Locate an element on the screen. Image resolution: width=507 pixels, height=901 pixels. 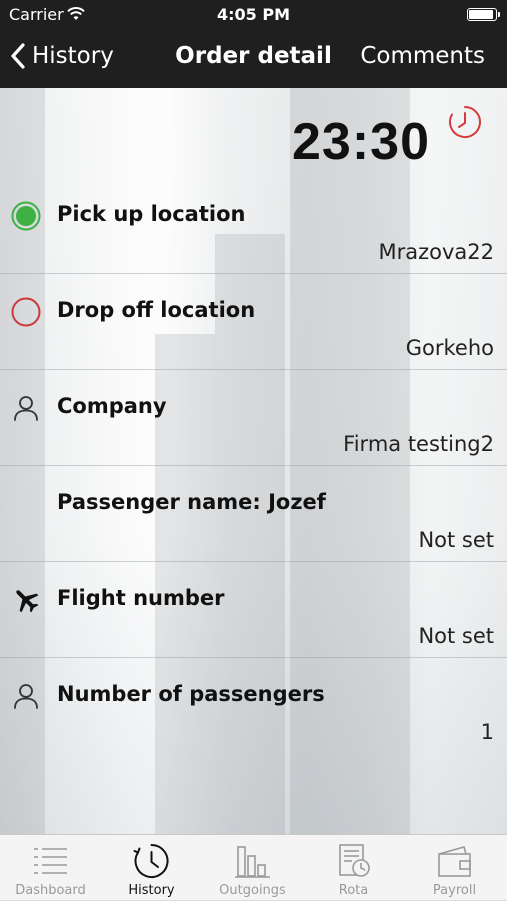
clock-history-icon is located at coordinates (465, 122).